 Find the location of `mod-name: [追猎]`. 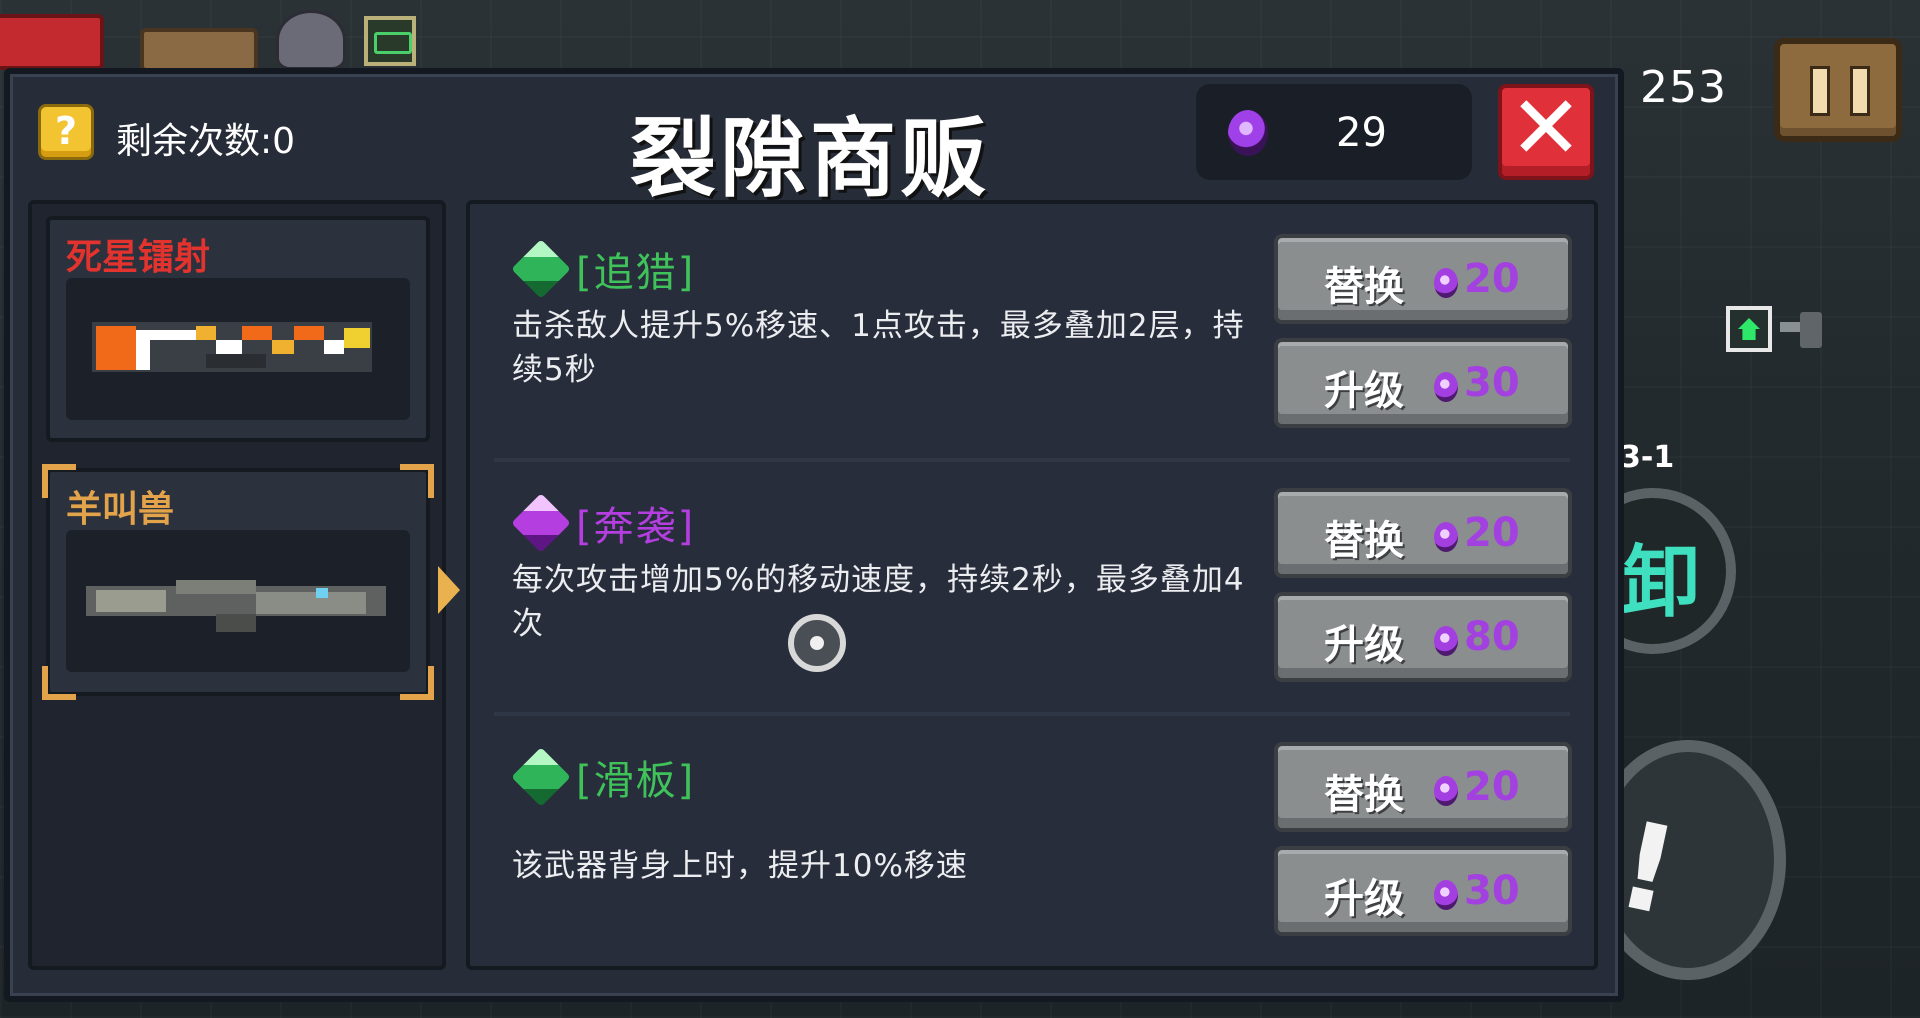

mod-name: [追猎] is located at coordinates (636, 273).